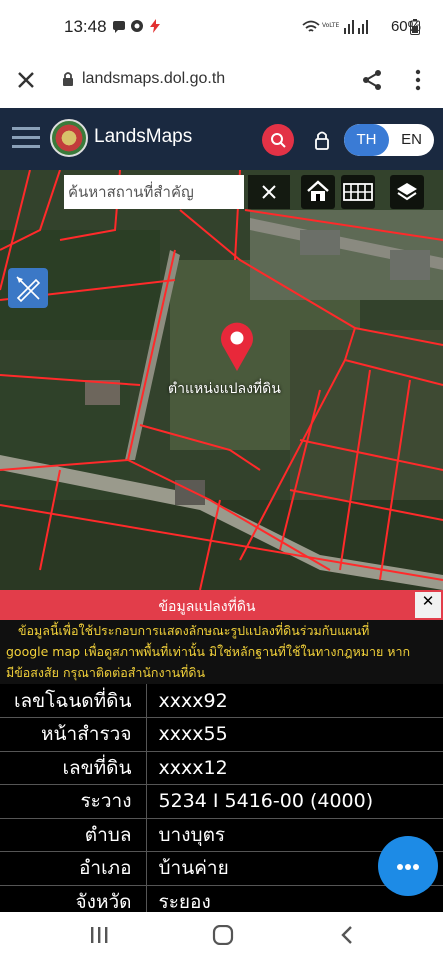 Image resolution: width=443 pixels, height=960 pixels. I want to click on home-nav-icon, so click(223, 935).